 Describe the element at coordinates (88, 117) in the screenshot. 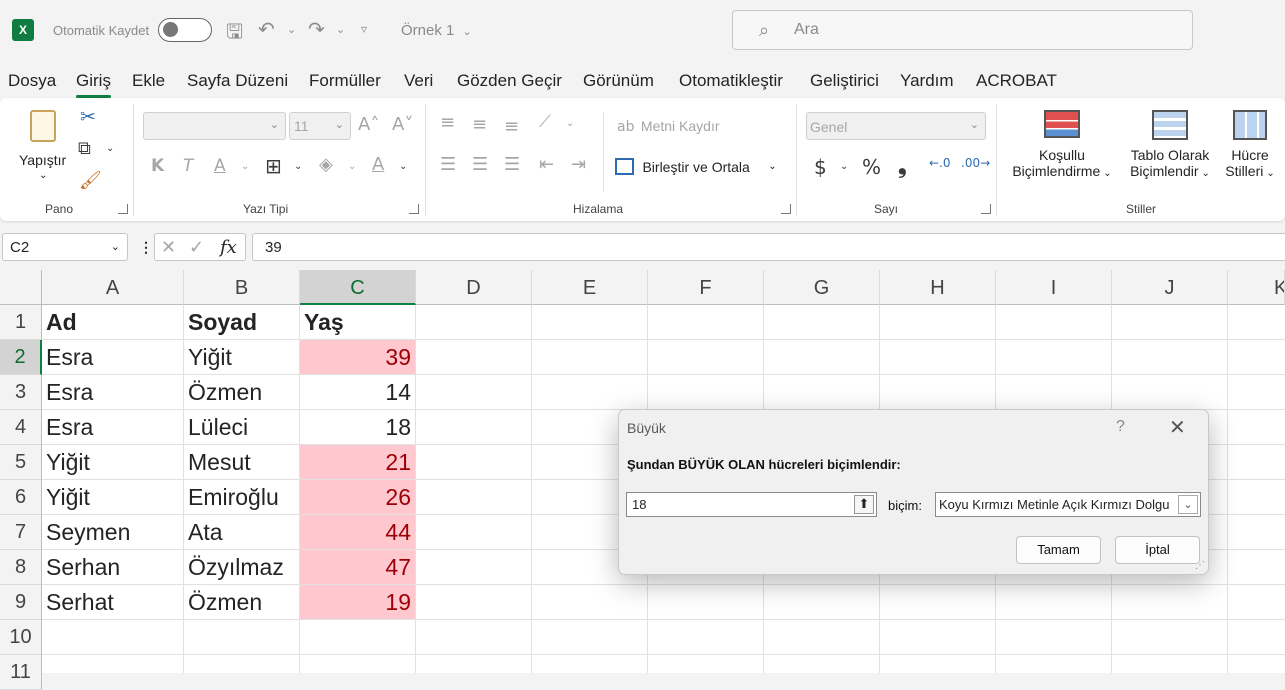

I see `cut-icon: ✂` at that location.